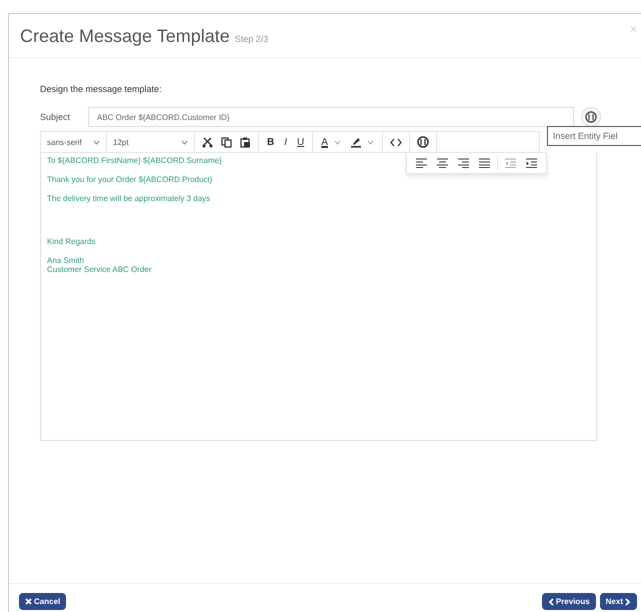 This screenshot has height=612, width=641. I want to click on chevron-right-icon, so click(628, 602).